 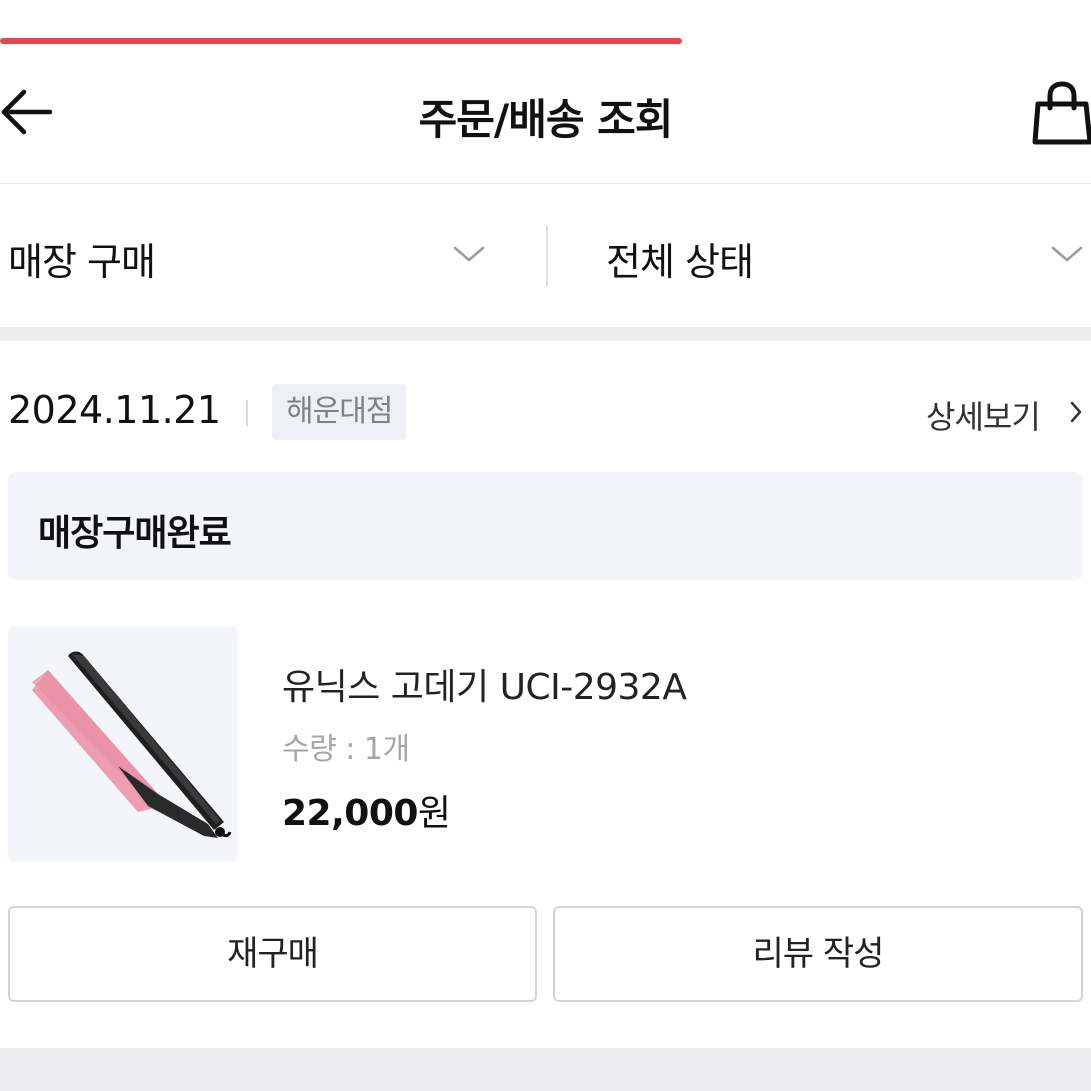 I want to click on page-title: 주문/배송 조회, so click(x=546, y=119).